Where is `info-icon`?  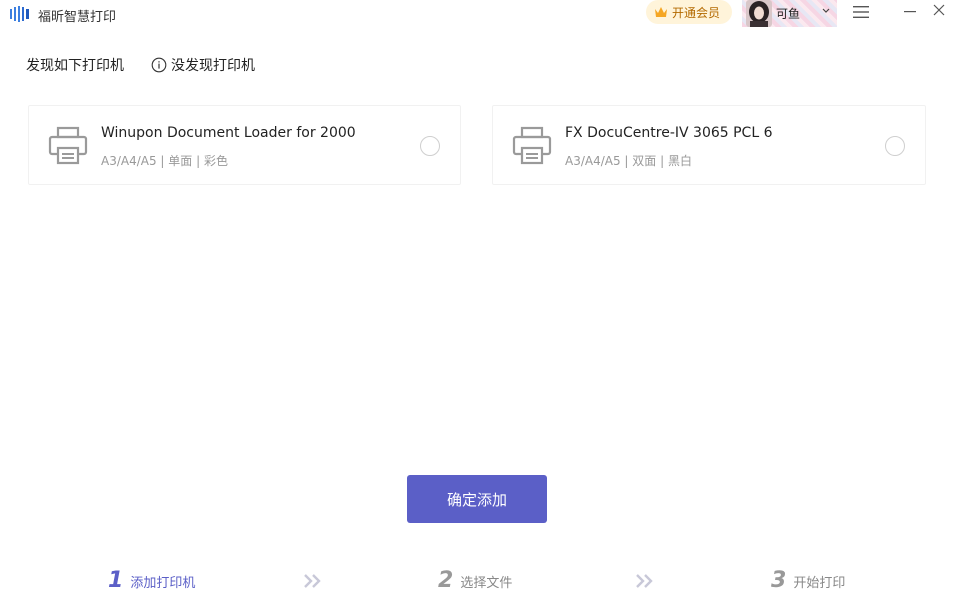 info-icon is located at coordinates (159, 65).